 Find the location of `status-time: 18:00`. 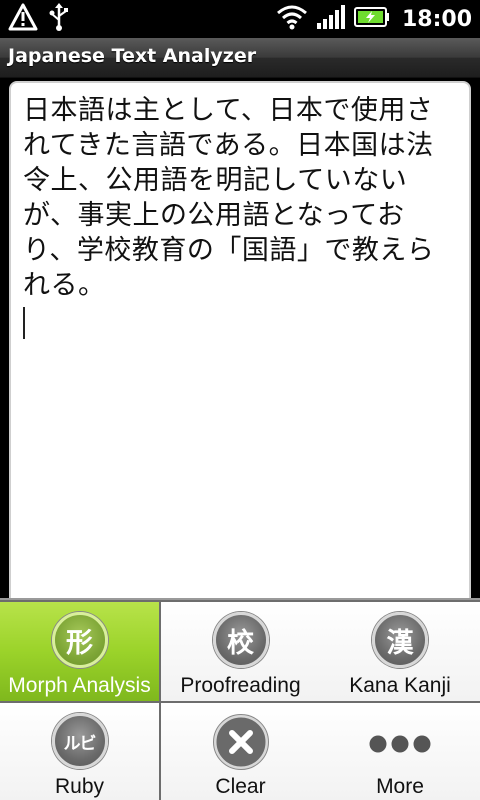

status-time: 18:00 is located at coordinates (436, 19).